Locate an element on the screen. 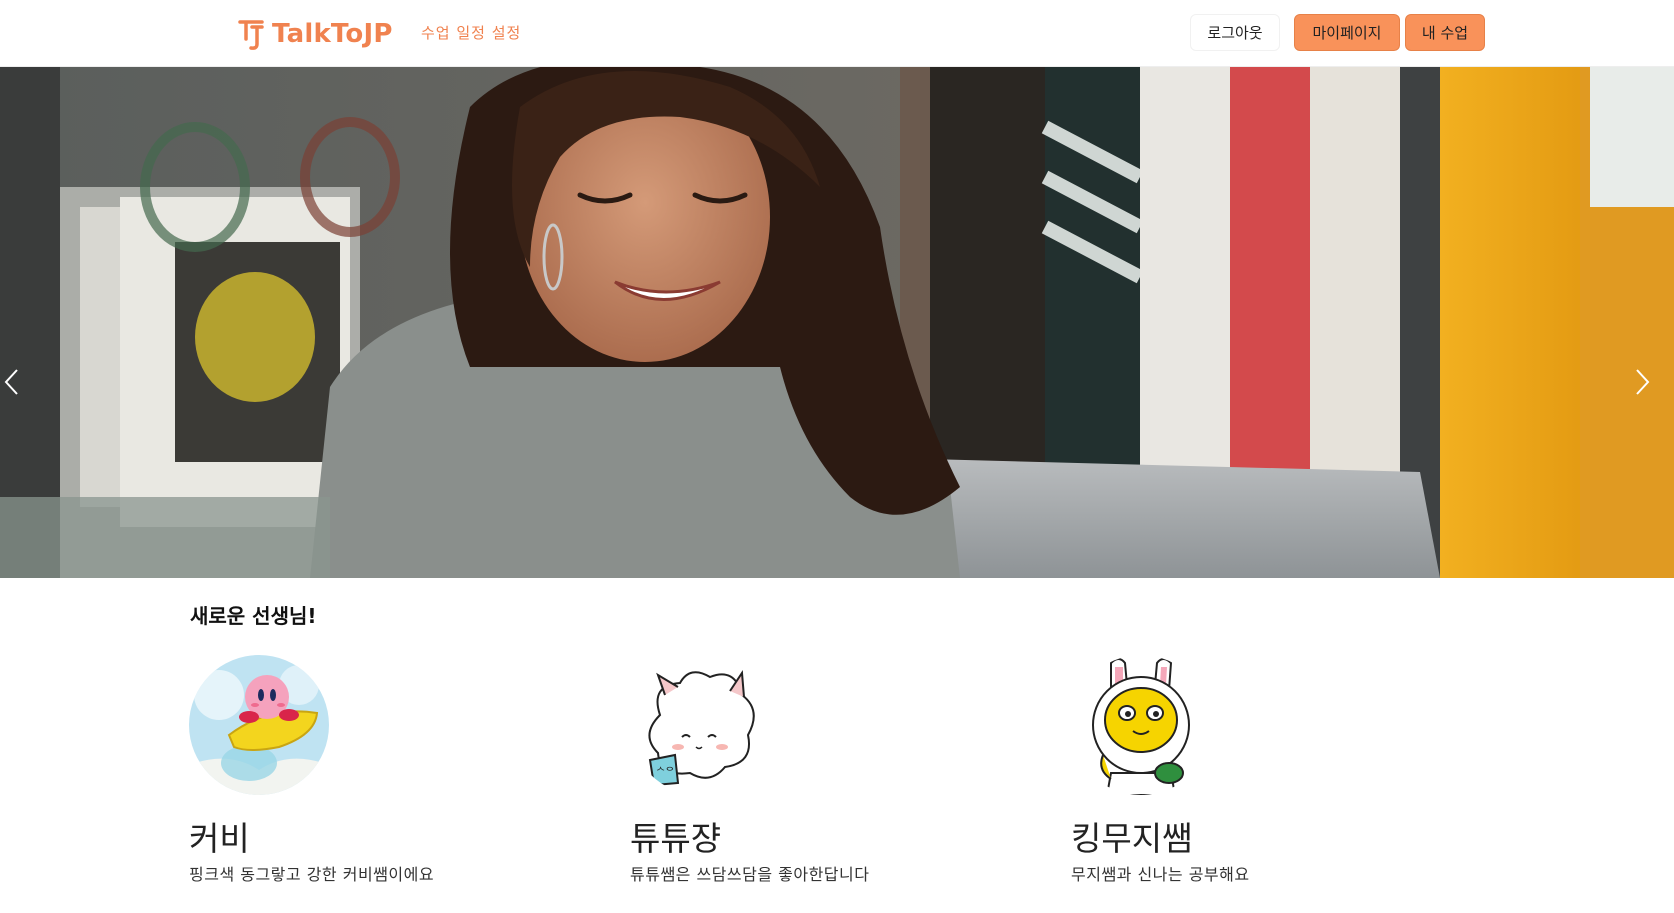  brand-link: TalkToJP is located at coordinates (315, 34).